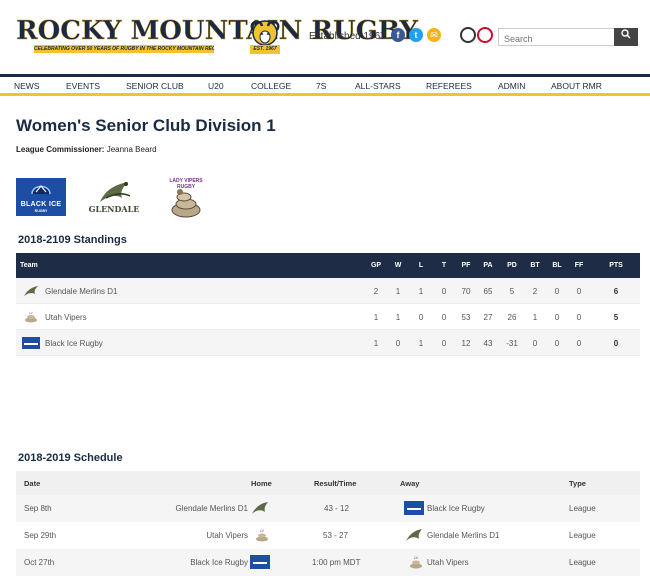 This screenshot has height=586, width=650. I want to click on commissioner-label: League Commissioner:, so click(60, 149).